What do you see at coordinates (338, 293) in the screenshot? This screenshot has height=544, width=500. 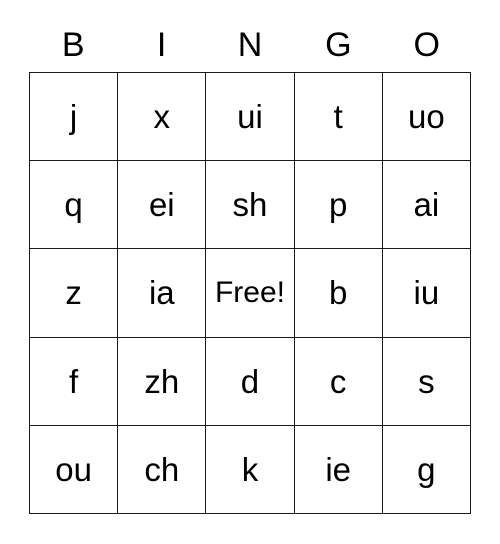 I see `bingo-cell: b` at bounding box center [338, 293].